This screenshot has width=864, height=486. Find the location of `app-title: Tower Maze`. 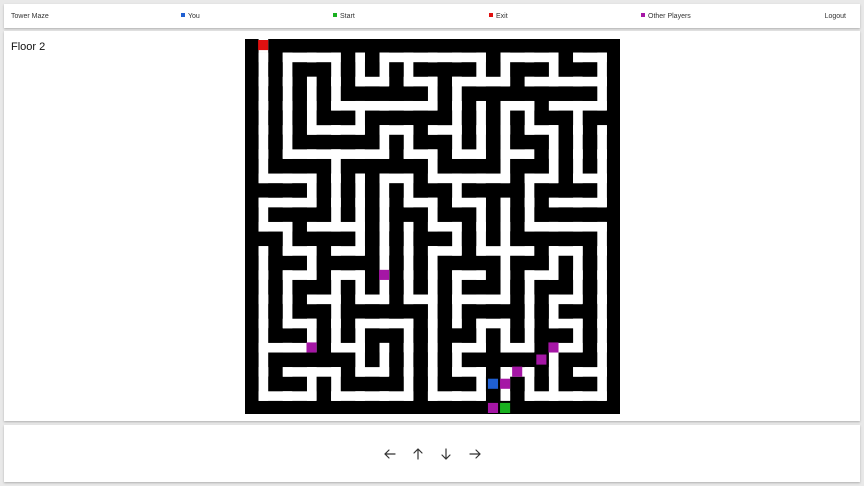

app-title: Tower Maze is located at coordinates (30, 16).